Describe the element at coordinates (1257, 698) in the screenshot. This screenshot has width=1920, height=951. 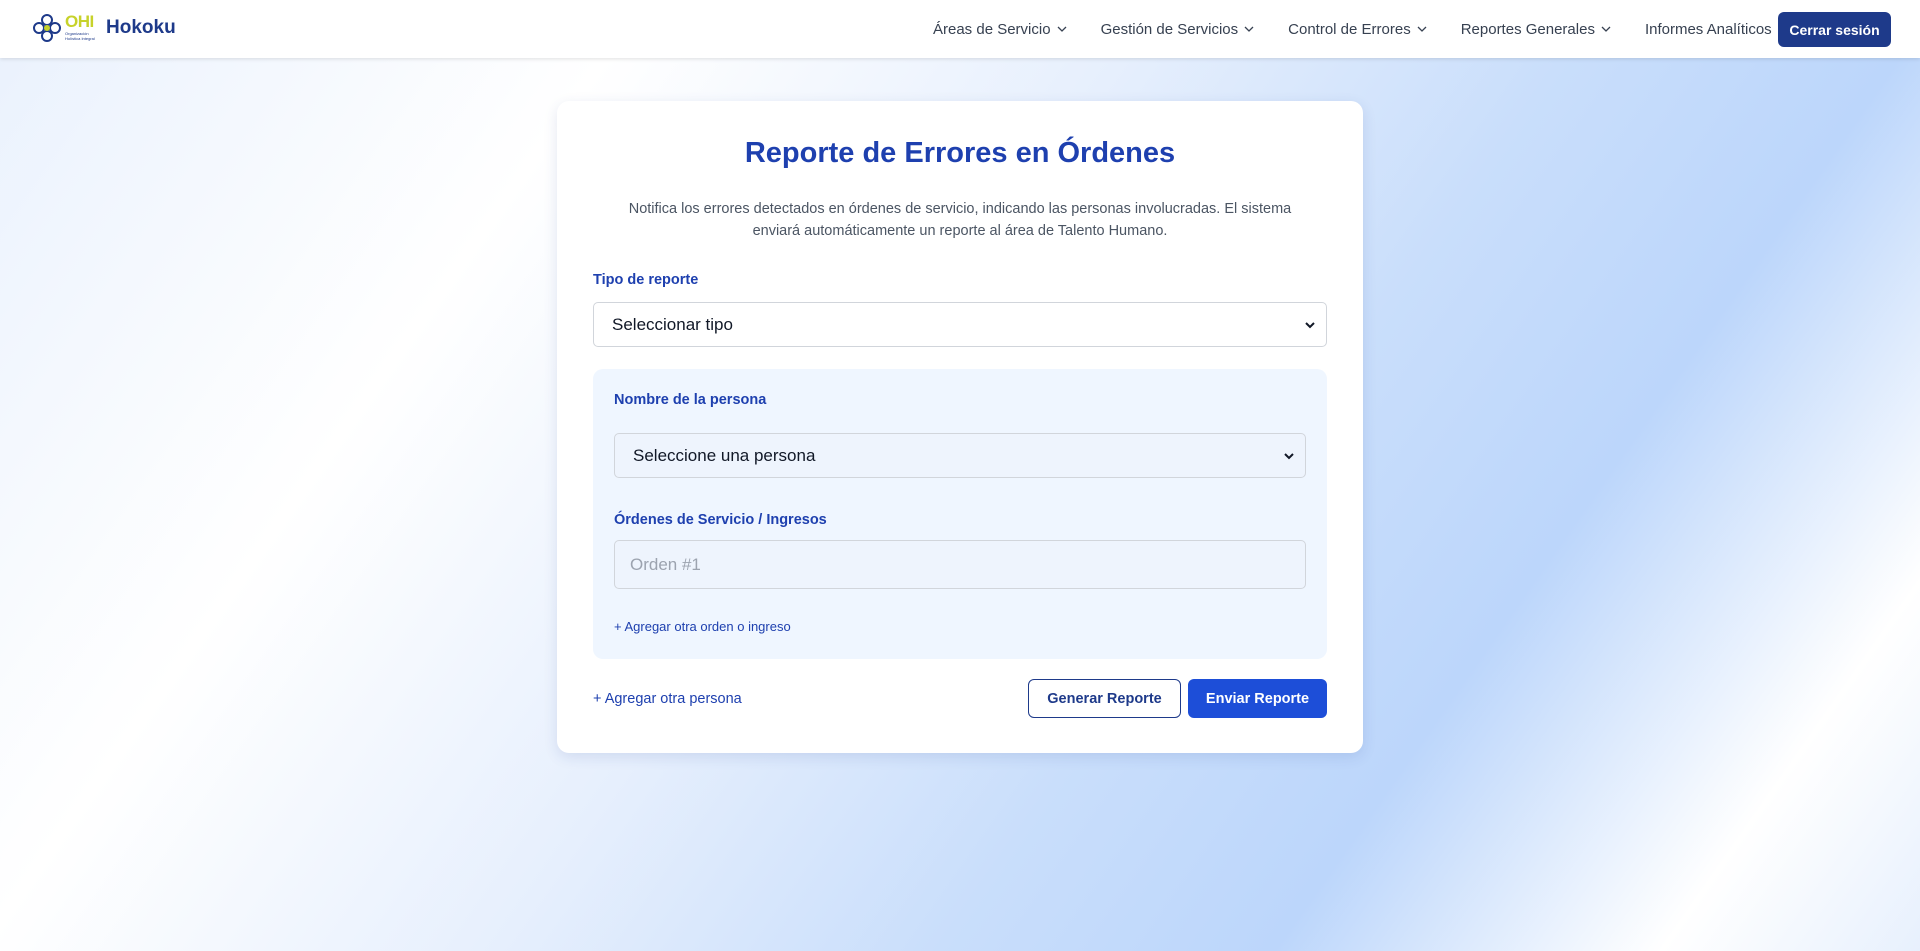
I see `send-report-button: Enviar Reporte` at that location.